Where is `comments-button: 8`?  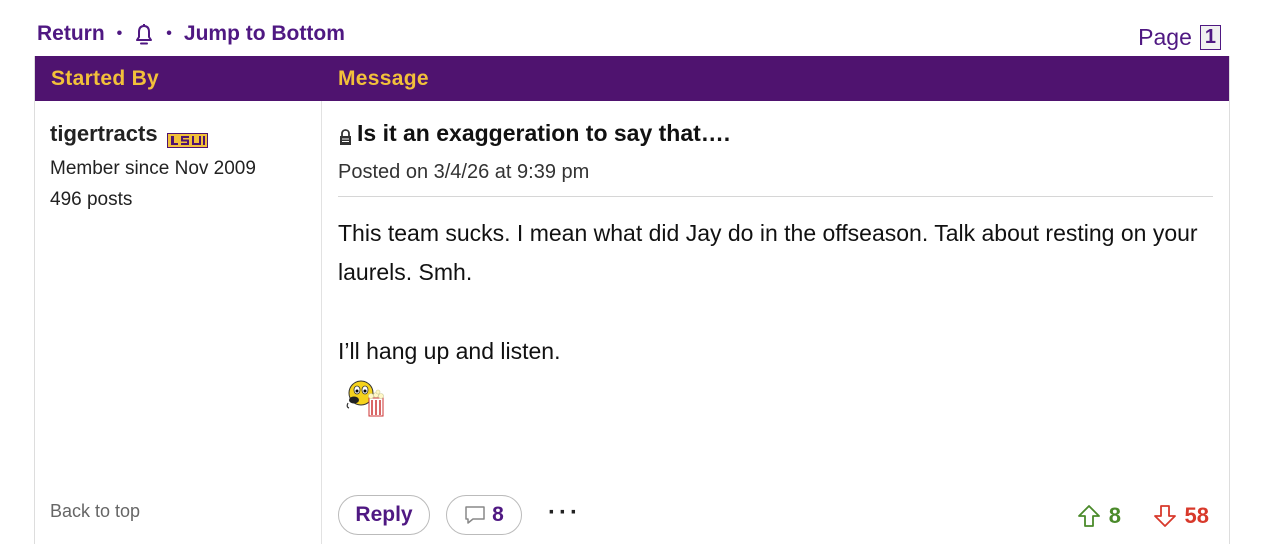
comments-button: 8 is located at coordinates (484, 515).